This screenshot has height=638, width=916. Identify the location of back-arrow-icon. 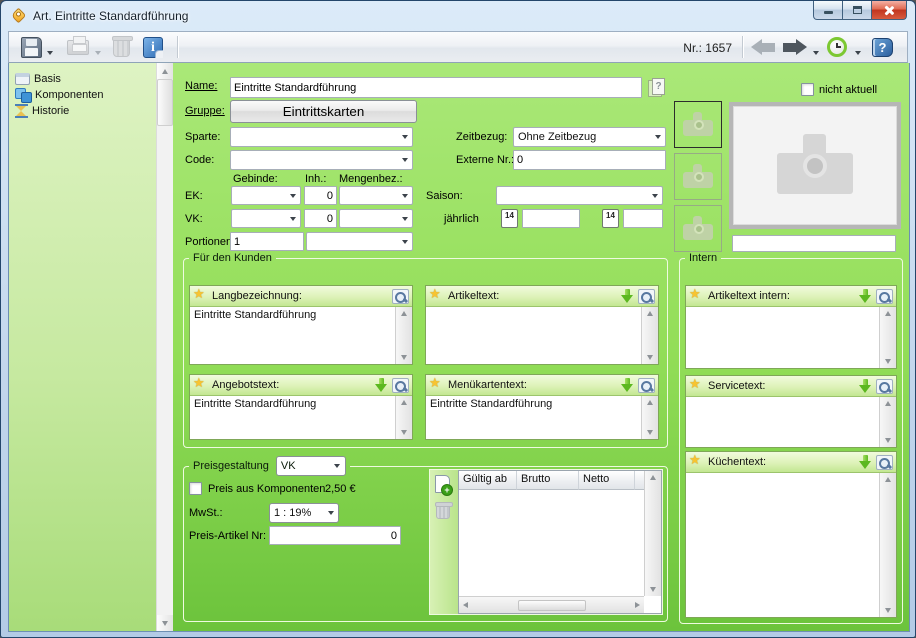
(763, 47).